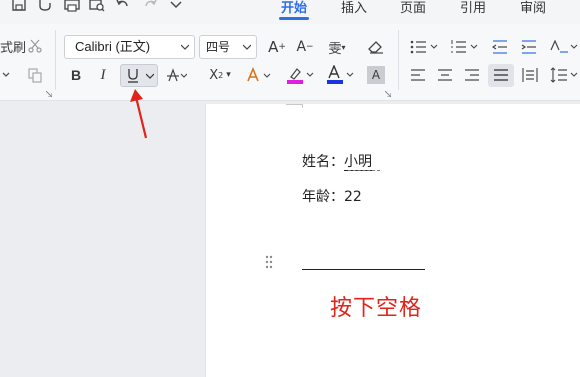 This screenshot has height=377, width=580. What do you see at coordinates (323, 162) in the screenshot?
I see `name-label: 姓名：` at bounding box center [323, 162].